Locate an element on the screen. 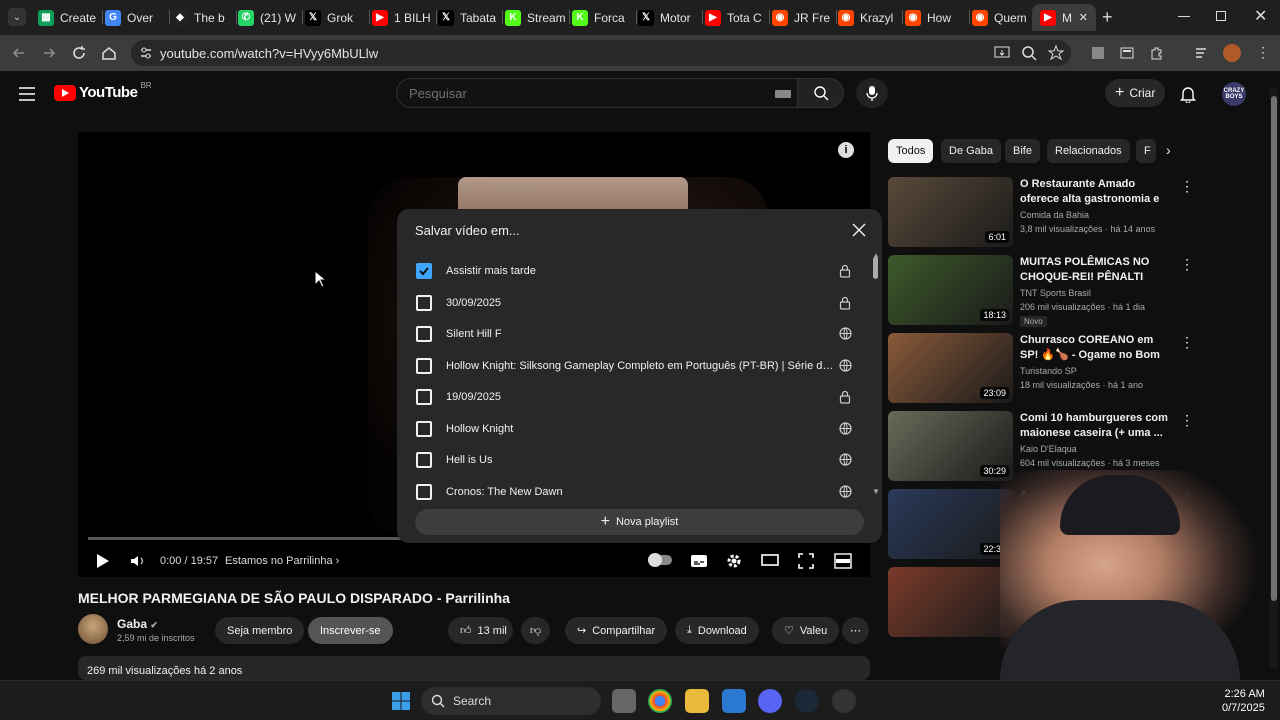 The image size is (1280, 720). settings-gear-icon is located at coordinates (734, 561).